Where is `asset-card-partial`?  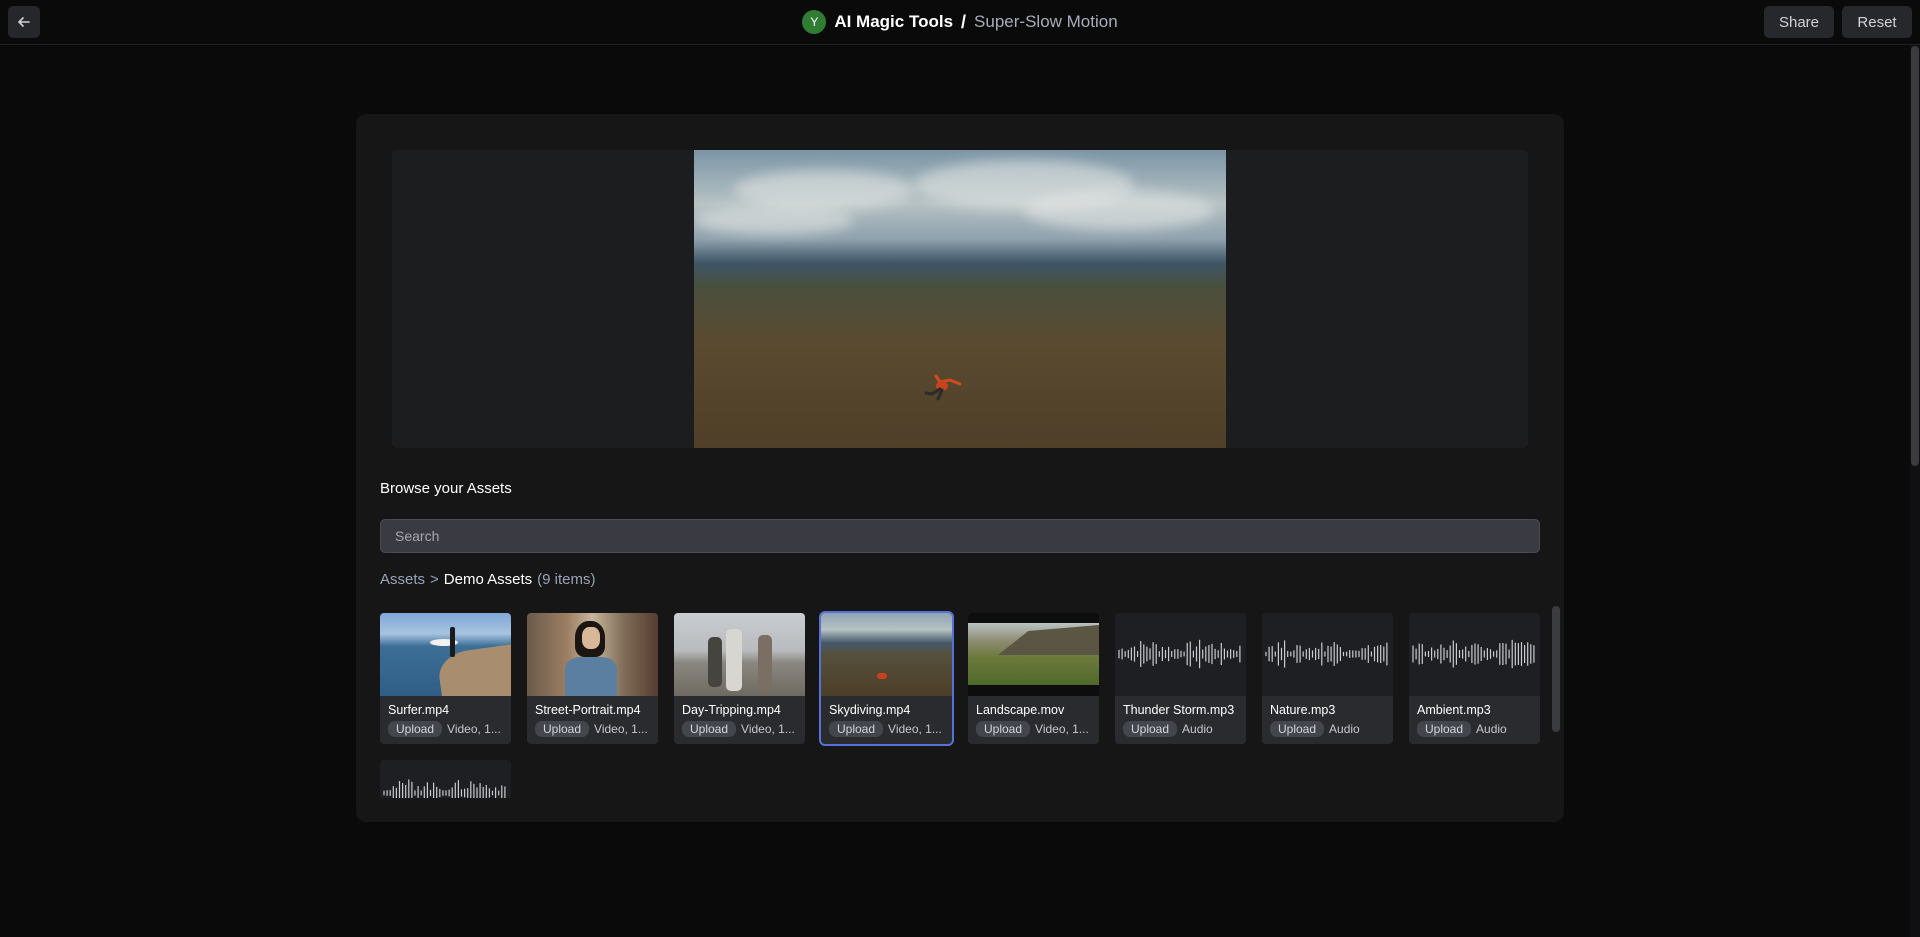
asset-card-partial is located at coordinates (445, 779).